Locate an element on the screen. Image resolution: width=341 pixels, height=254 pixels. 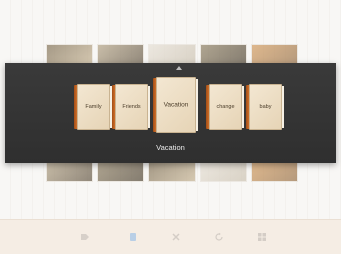
background-photo-row is located at coordinates (172, 171).